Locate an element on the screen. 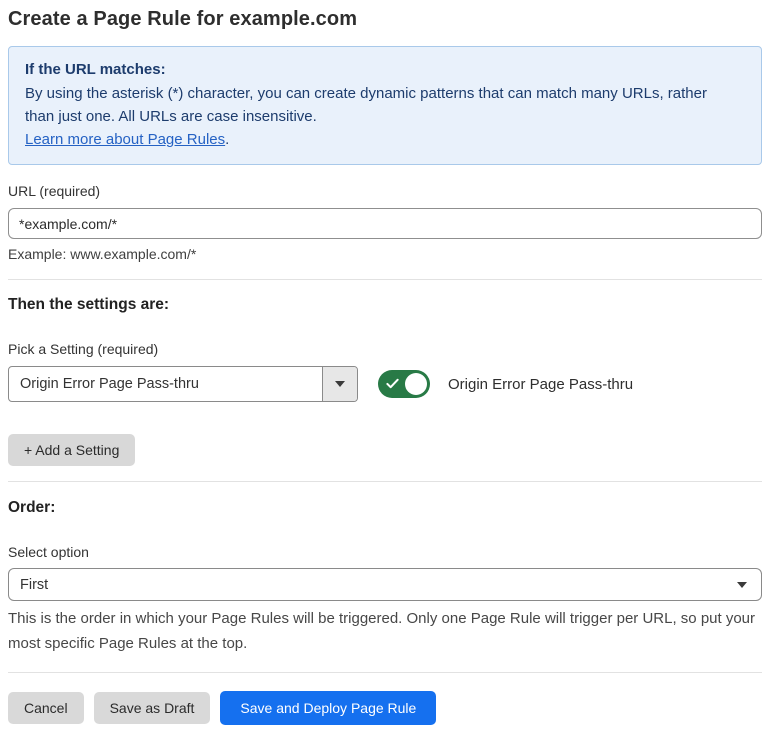  setting-toggle-label: Origin Error Page Pass-thru is located at coordinates (541, 384).